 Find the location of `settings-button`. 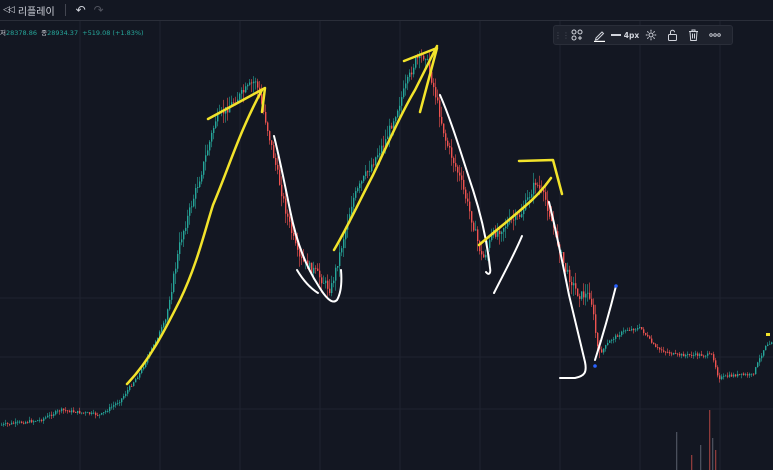

settings-button is located at coordinates (651, 35).